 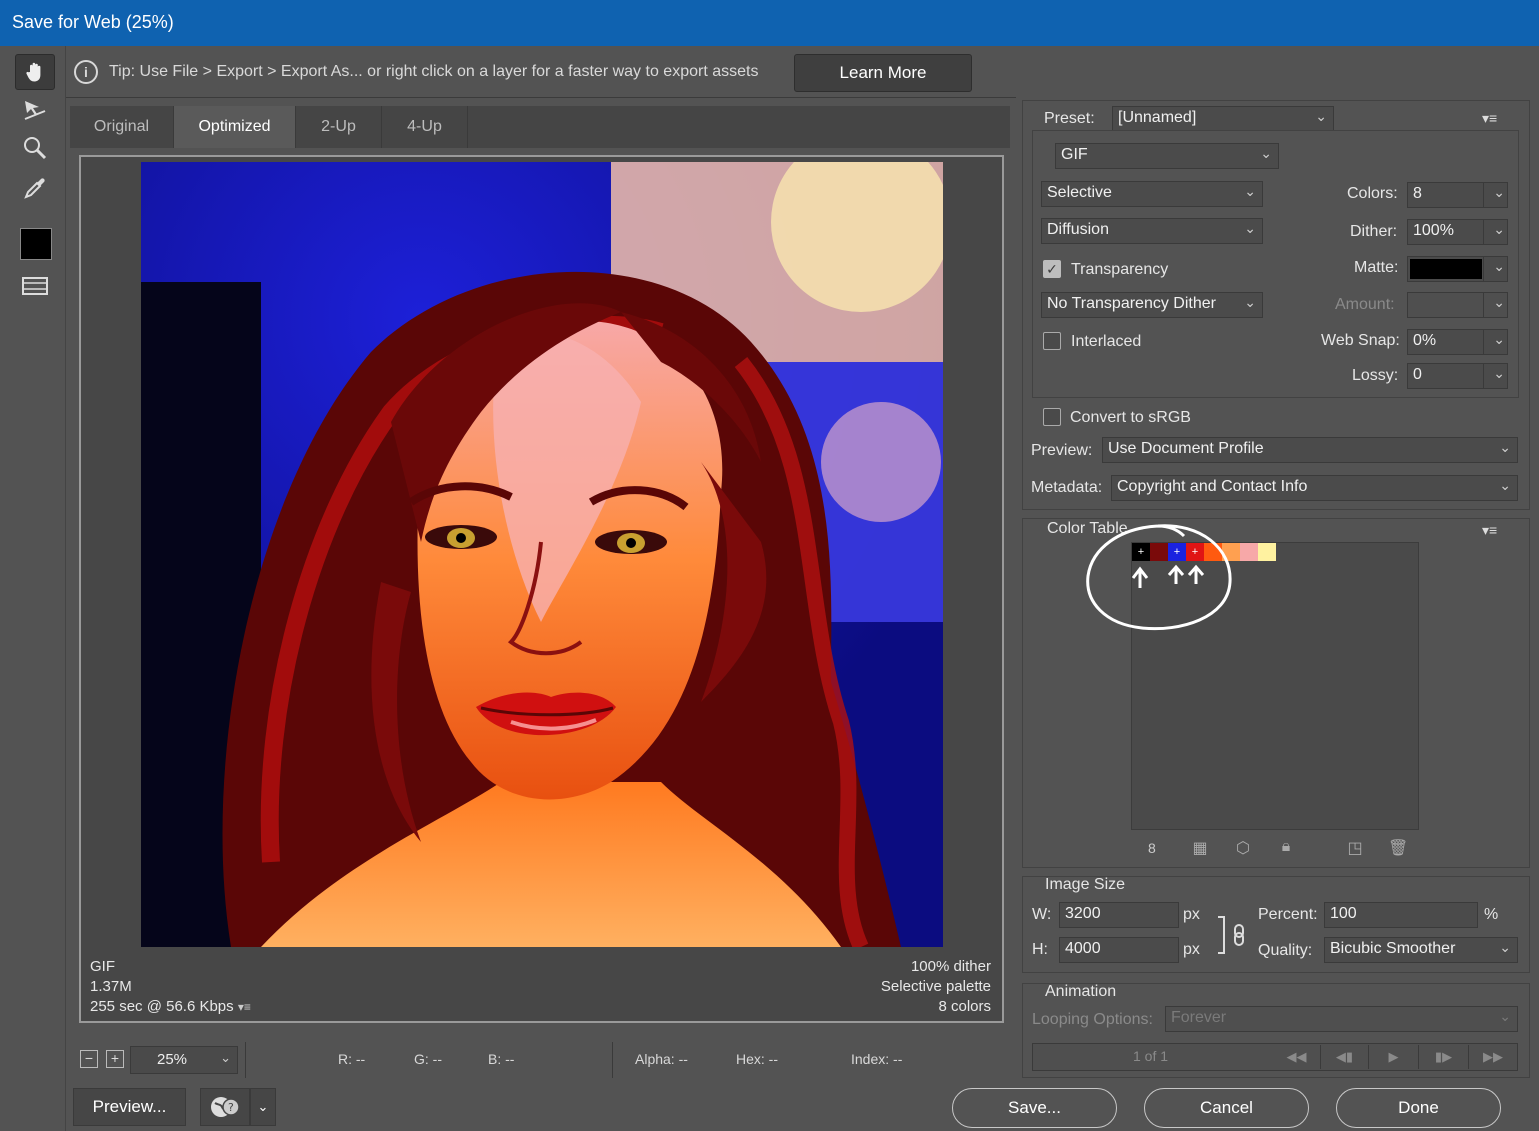 What do you see at coordinates (1372, 193) in the screenshot?
I see `colors-label: Colors:` at bounding box center [1372, 193].